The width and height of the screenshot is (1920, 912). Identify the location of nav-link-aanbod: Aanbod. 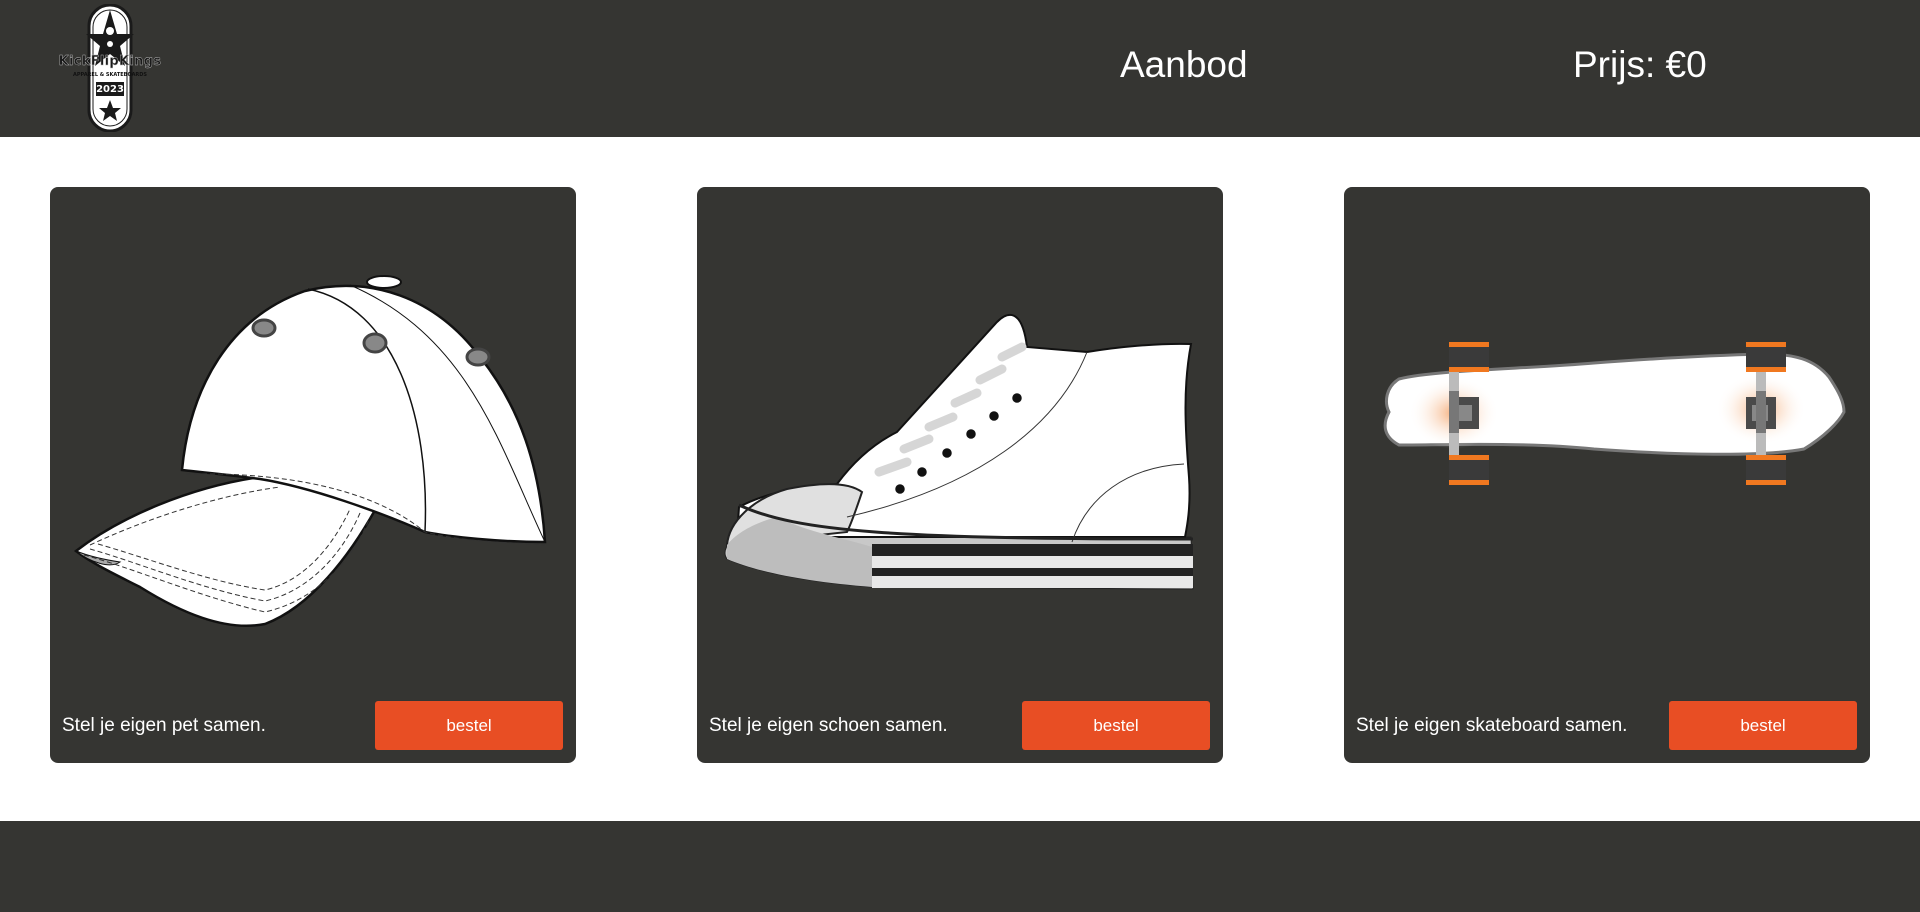
(1184, 65).